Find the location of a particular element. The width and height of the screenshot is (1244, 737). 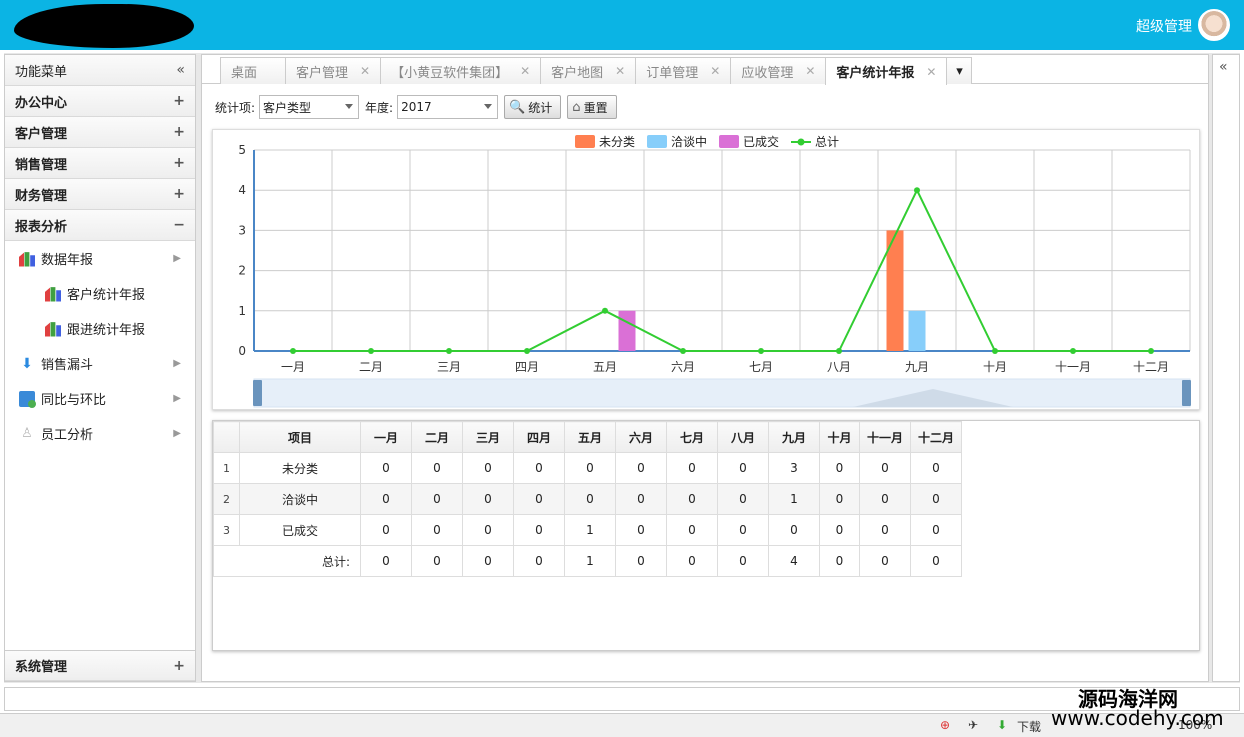

expand-panel-icon: « is located at coordinates (1223, 67).